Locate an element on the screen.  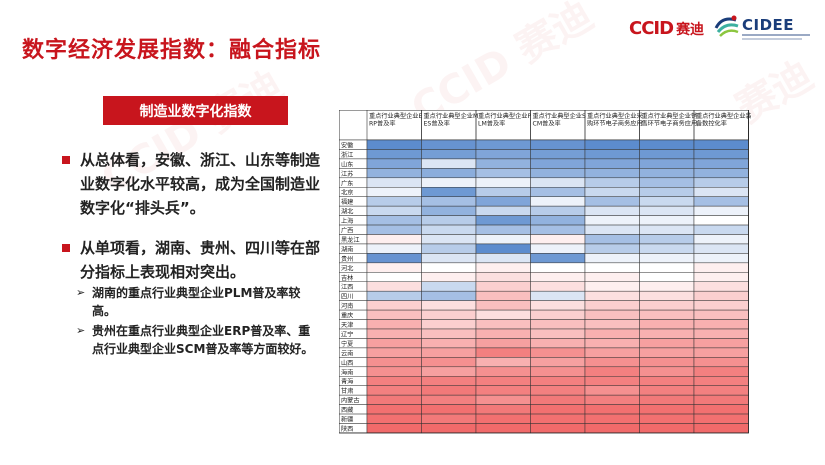
heatmap-row-label: 江西 is located at coordinates (347, 287).